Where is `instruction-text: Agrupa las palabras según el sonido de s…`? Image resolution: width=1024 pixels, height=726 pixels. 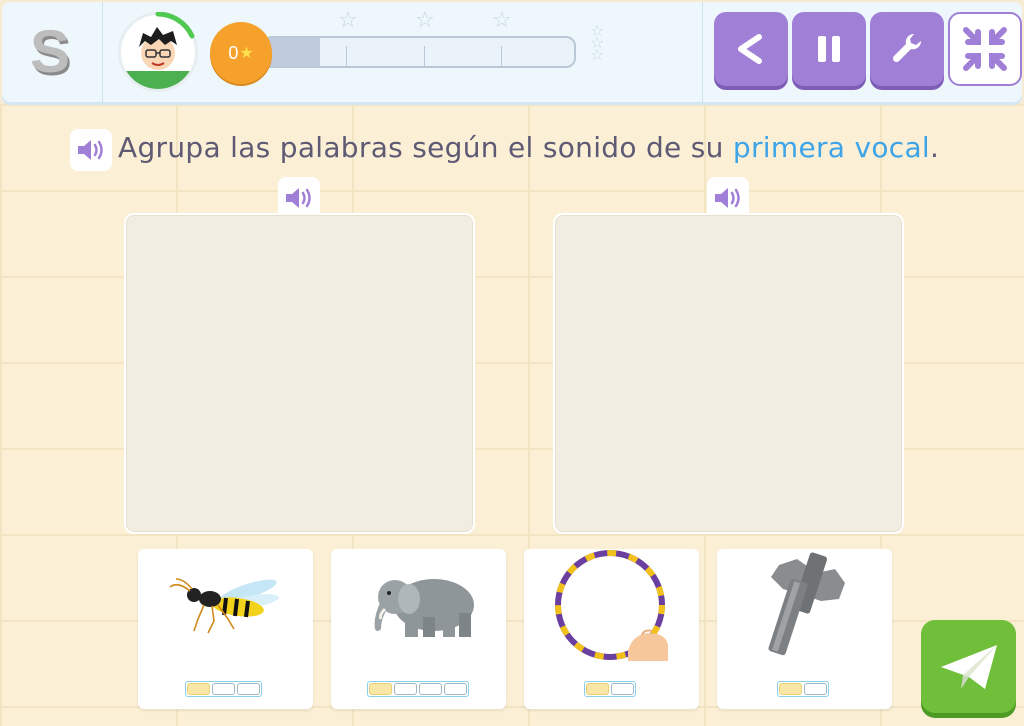
instruction-text: Agrupa las palabras según el sonido de s… is located at coordinates (528, 148).